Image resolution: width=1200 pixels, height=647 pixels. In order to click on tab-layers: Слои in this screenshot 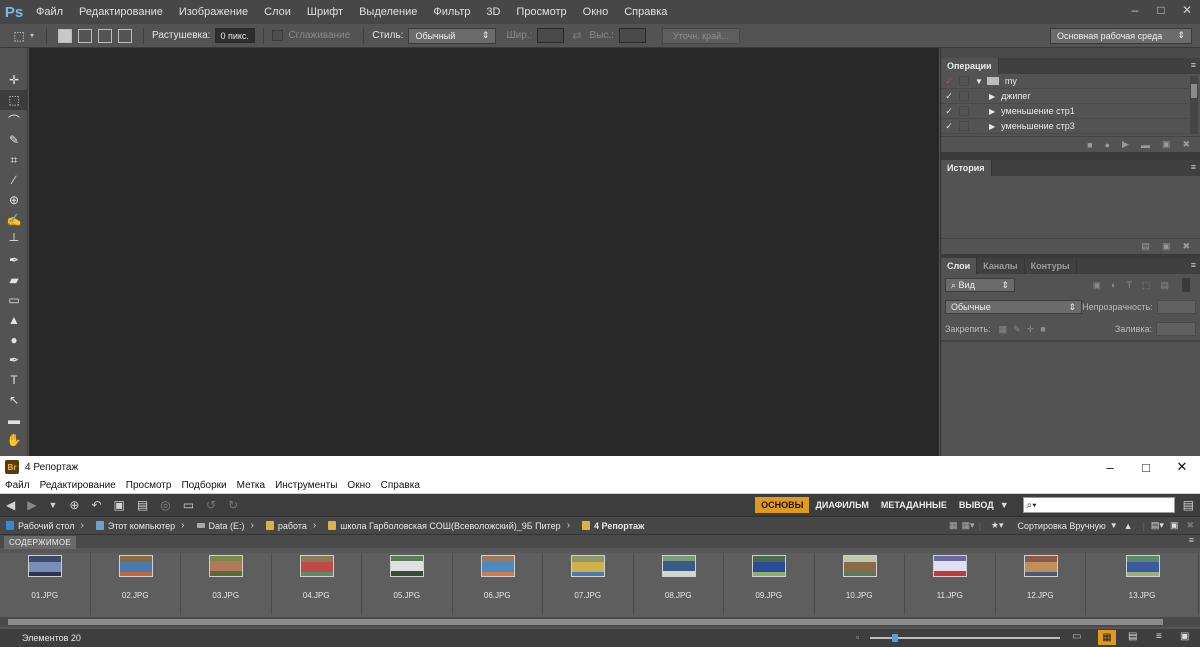, I will do `click(959, 266)`.